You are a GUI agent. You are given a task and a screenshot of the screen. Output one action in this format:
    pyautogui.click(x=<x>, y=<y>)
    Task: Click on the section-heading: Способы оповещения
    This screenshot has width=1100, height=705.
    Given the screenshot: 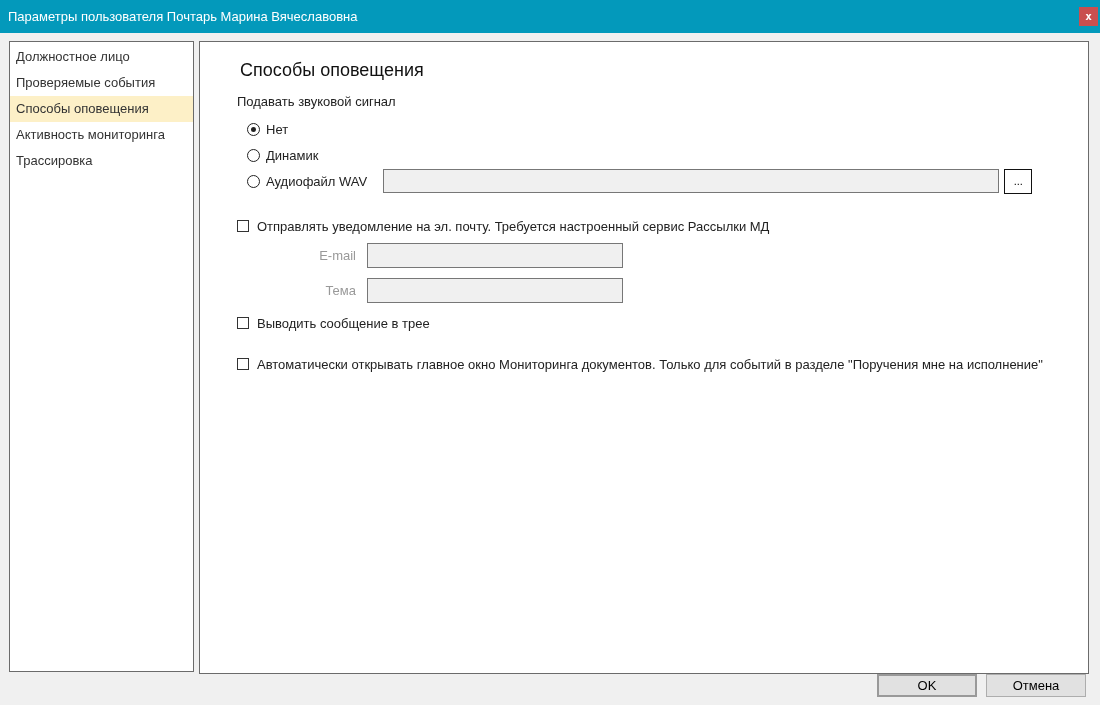 What is the action you would take?
    pyautogui.click(x=332, y=70)
    